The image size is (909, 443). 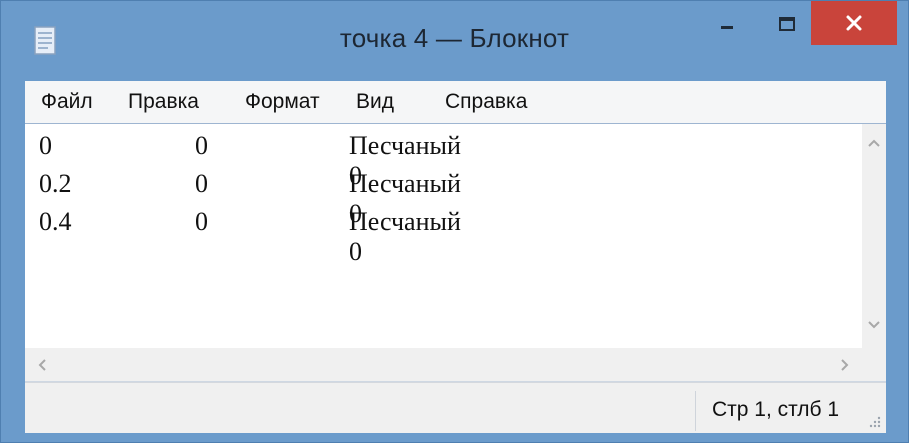 I want to click on maximize-button, so click(x=787, y=25).